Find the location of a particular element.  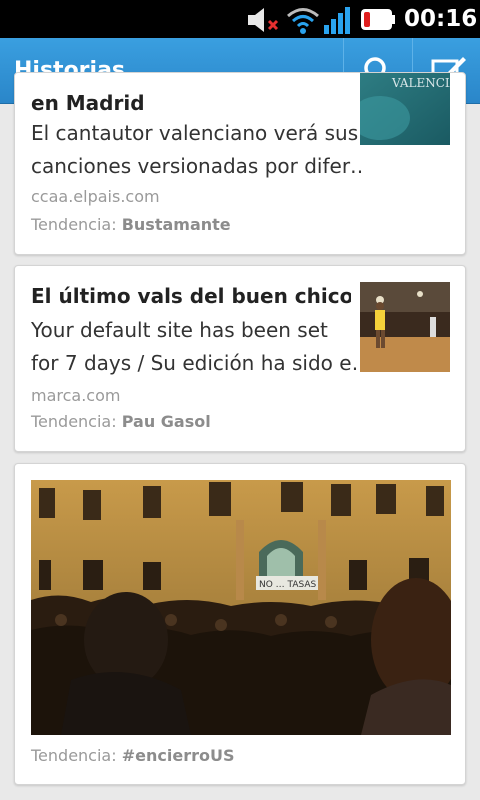

story-title: en Madrid is located at coordinates (88, 103).